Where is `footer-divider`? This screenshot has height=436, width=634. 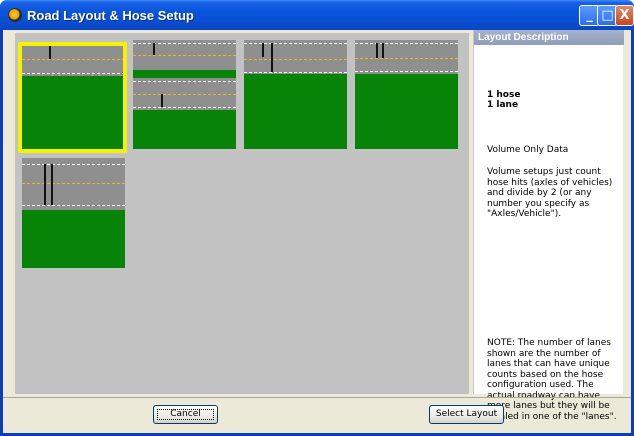
footer-divider is located at coordinates (317, 397).